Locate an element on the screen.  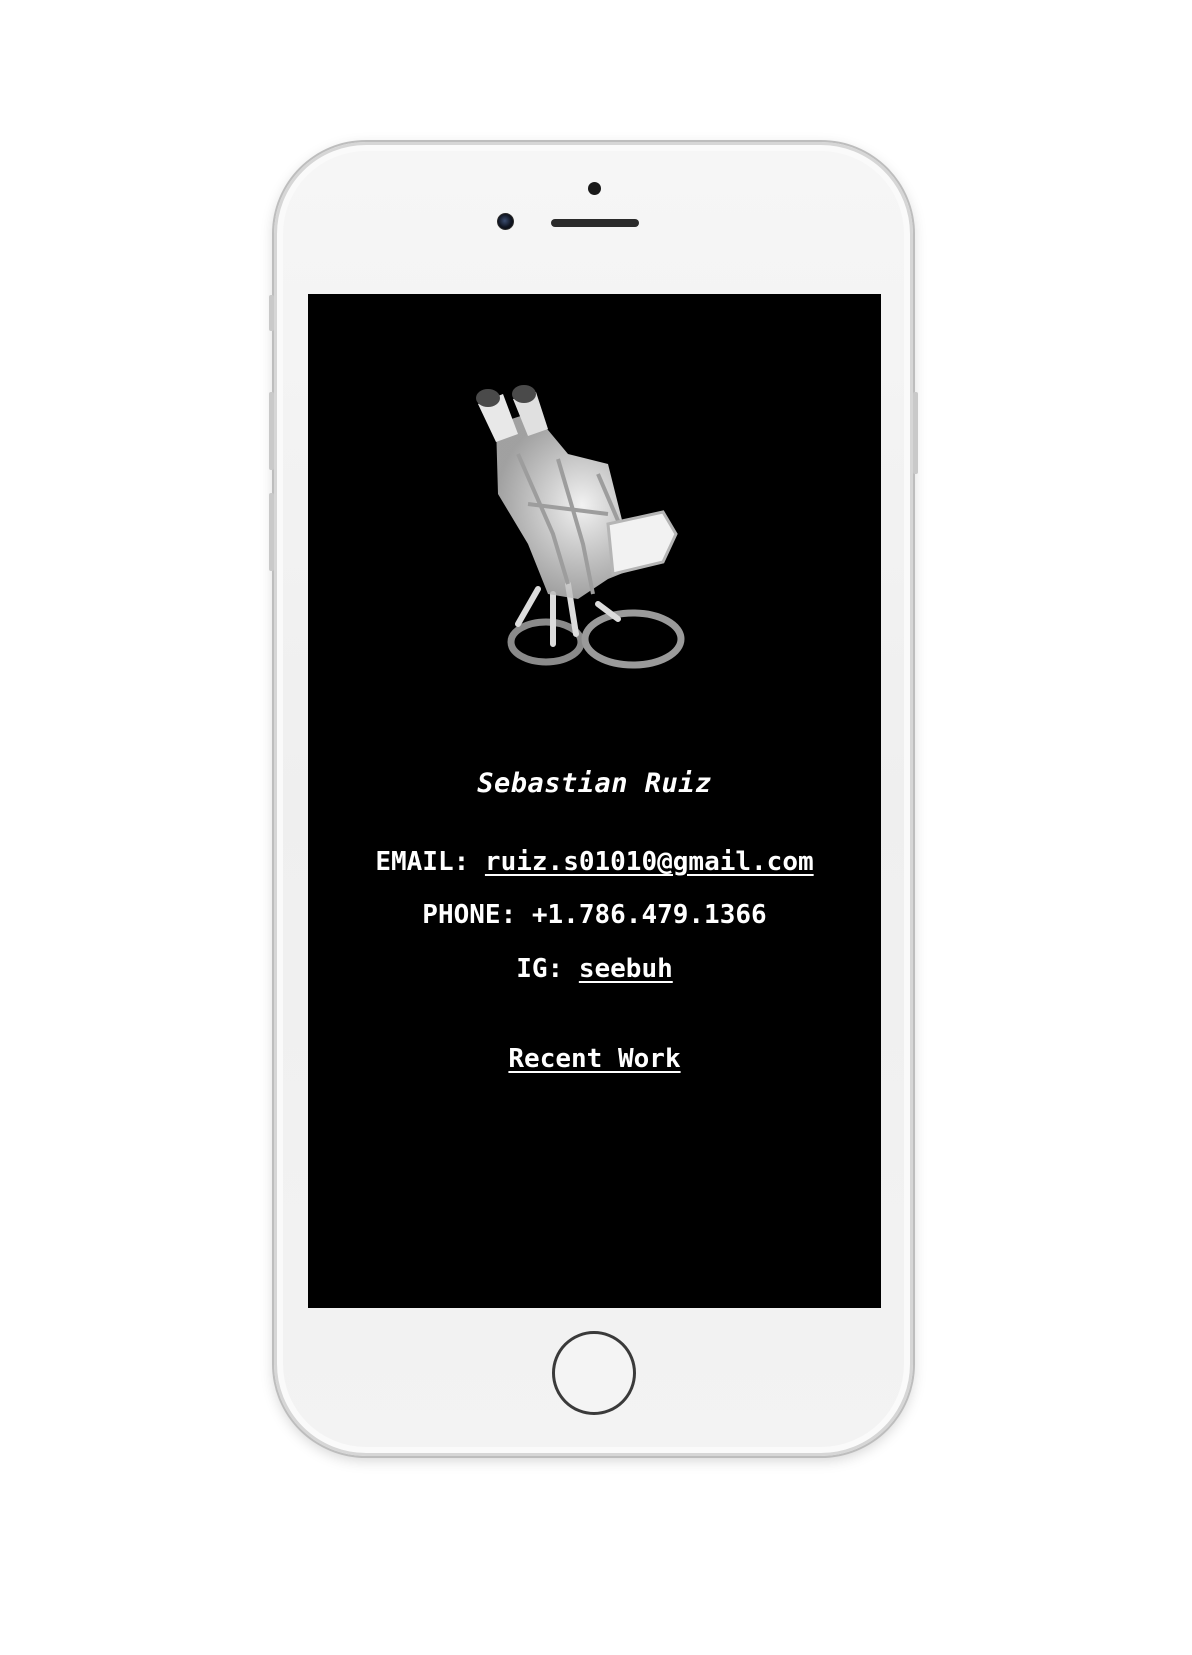
phone-line: PHONE: +1.786.479.1366 is located at coordinates (594, 915).